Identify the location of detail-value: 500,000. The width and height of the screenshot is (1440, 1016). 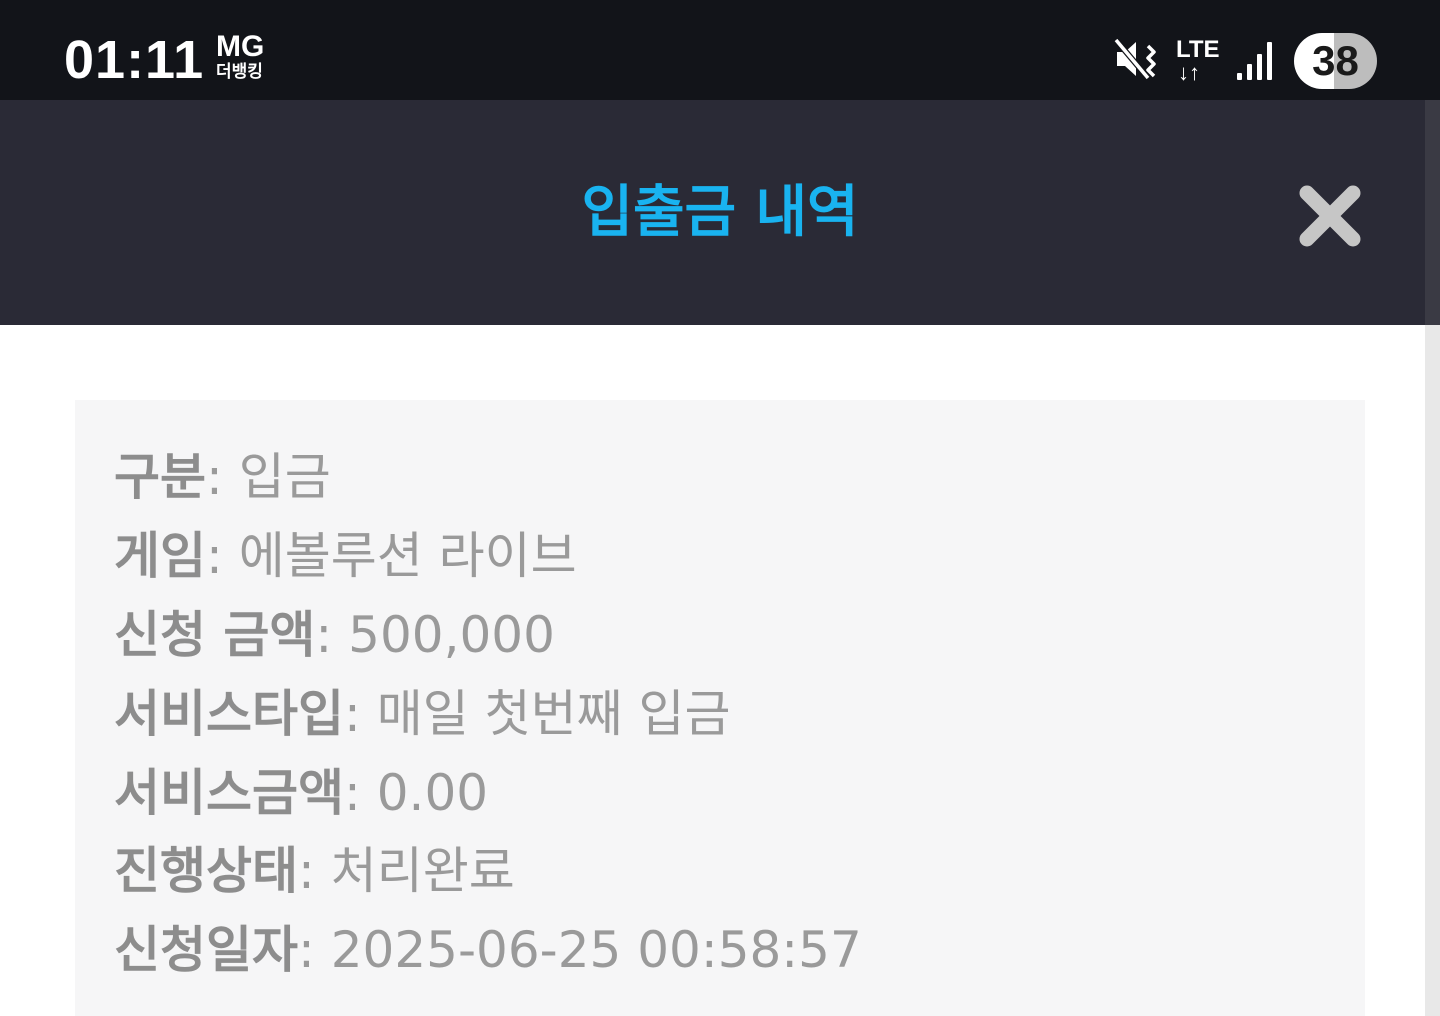
(451, 635).